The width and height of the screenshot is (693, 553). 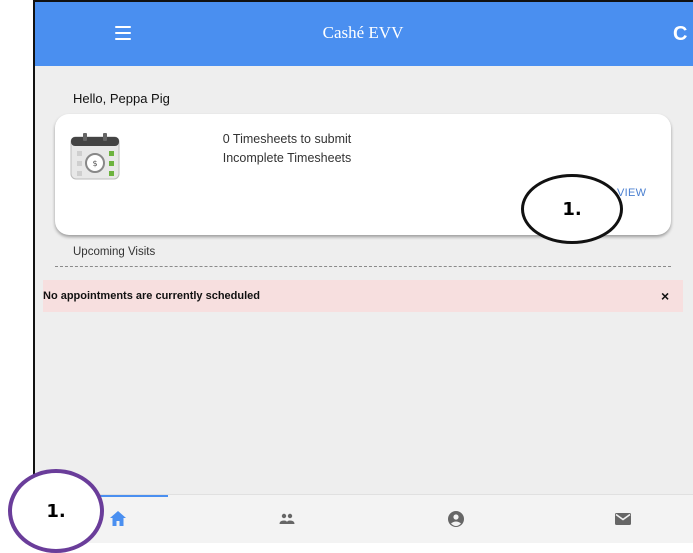 I want to click on greeting-text: Hello, Peppa Pig, so click(x=121, y=98).